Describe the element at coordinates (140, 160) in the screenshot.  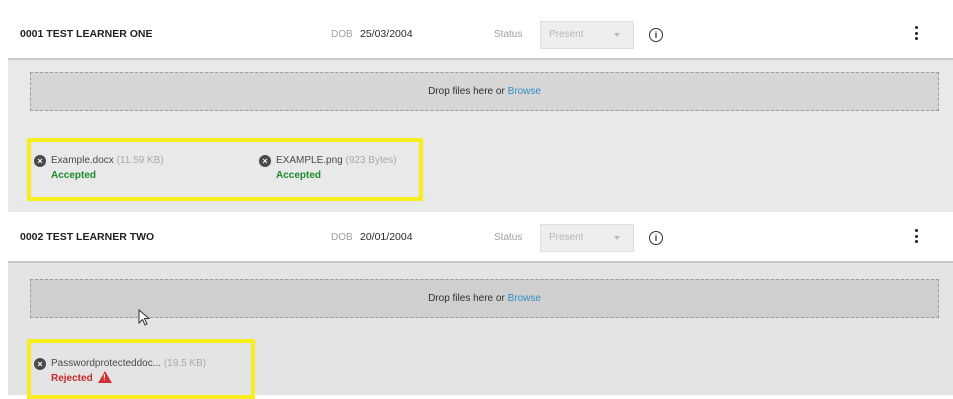
I see `file-size: (11.59 KB)` at that location.